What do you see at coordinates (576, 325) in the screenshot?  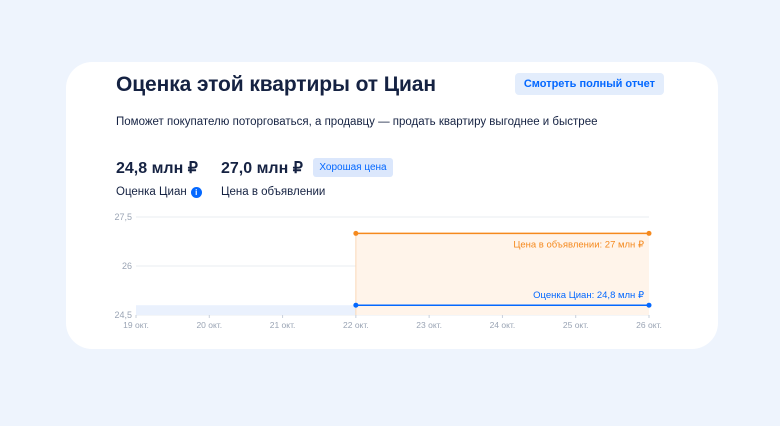 I see `x-tick-label: 25 окт.` at bounding box center [576, 325].